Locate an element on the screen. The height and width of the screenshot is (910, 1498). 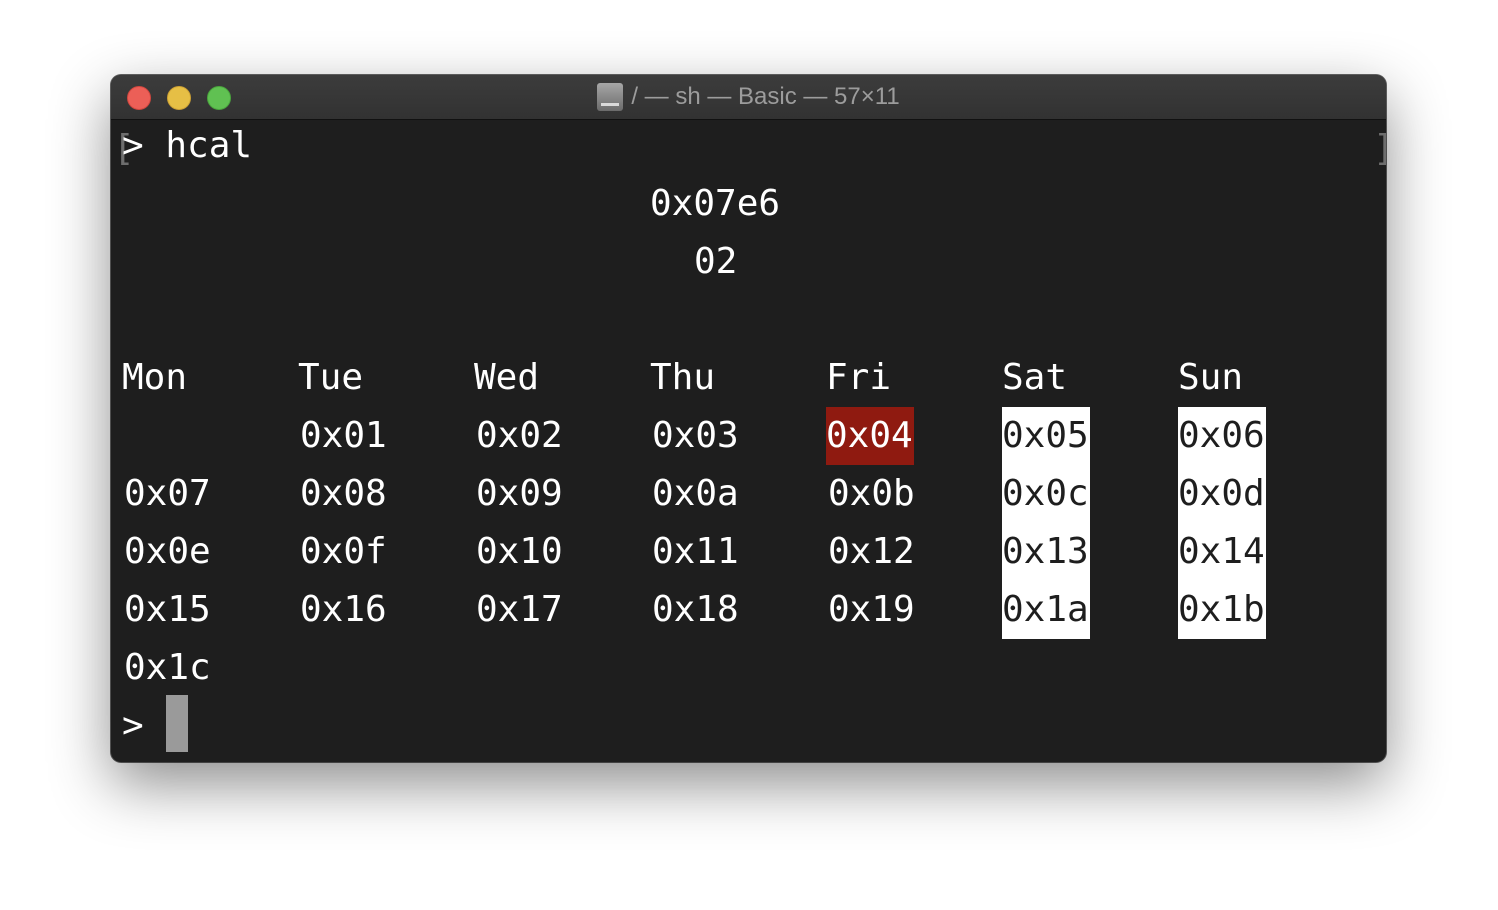
calendar-day: 0x04 is located at coordinates (870, 436).